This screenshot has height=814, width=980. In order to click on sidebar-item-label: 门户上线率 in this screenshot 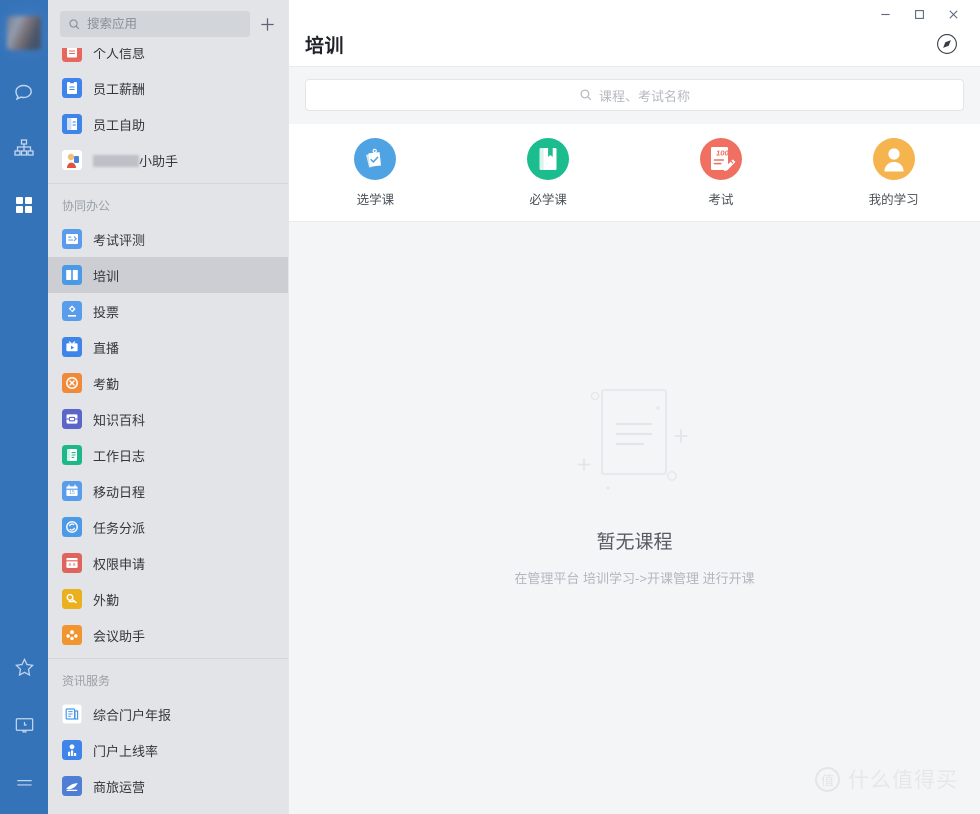, I will do `click(126, 751)`.